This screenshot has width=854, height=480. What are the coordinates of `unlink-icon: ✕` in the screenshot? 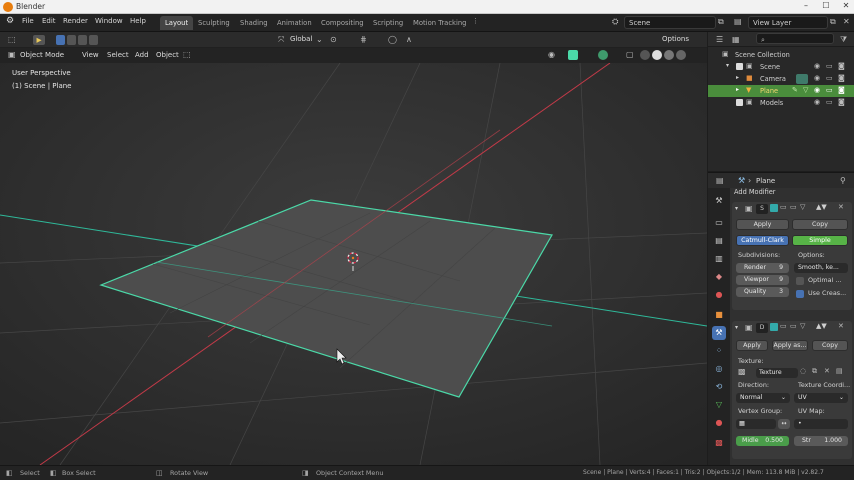 It's located at (827, 371).